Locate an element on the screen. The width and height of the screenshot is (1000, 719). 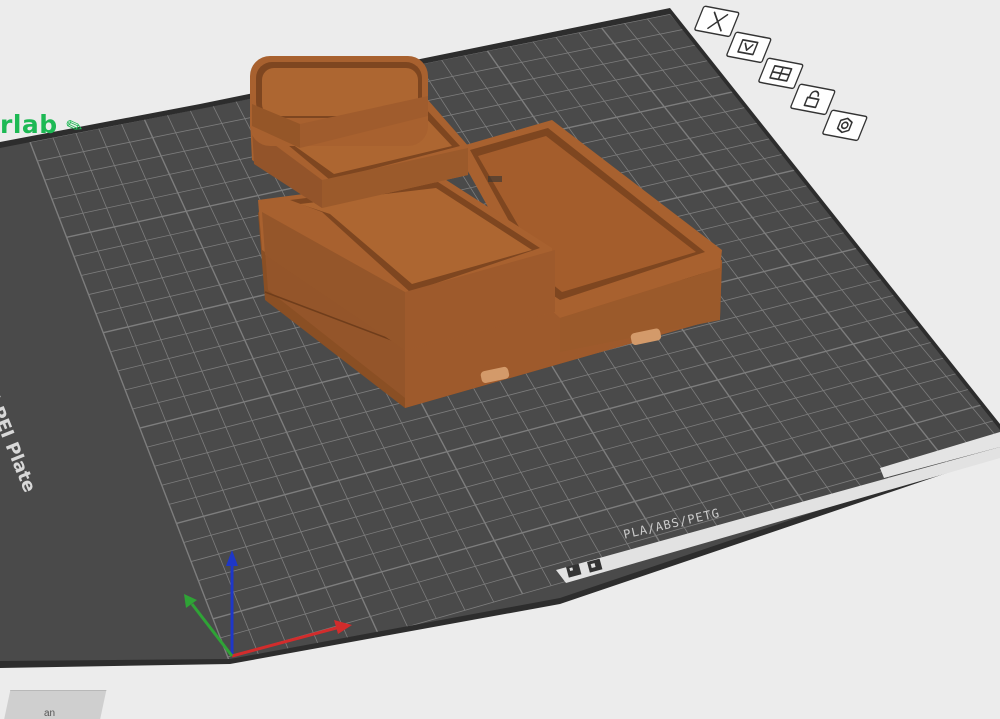
auto-orient-button is located at coordinates (781, 73).